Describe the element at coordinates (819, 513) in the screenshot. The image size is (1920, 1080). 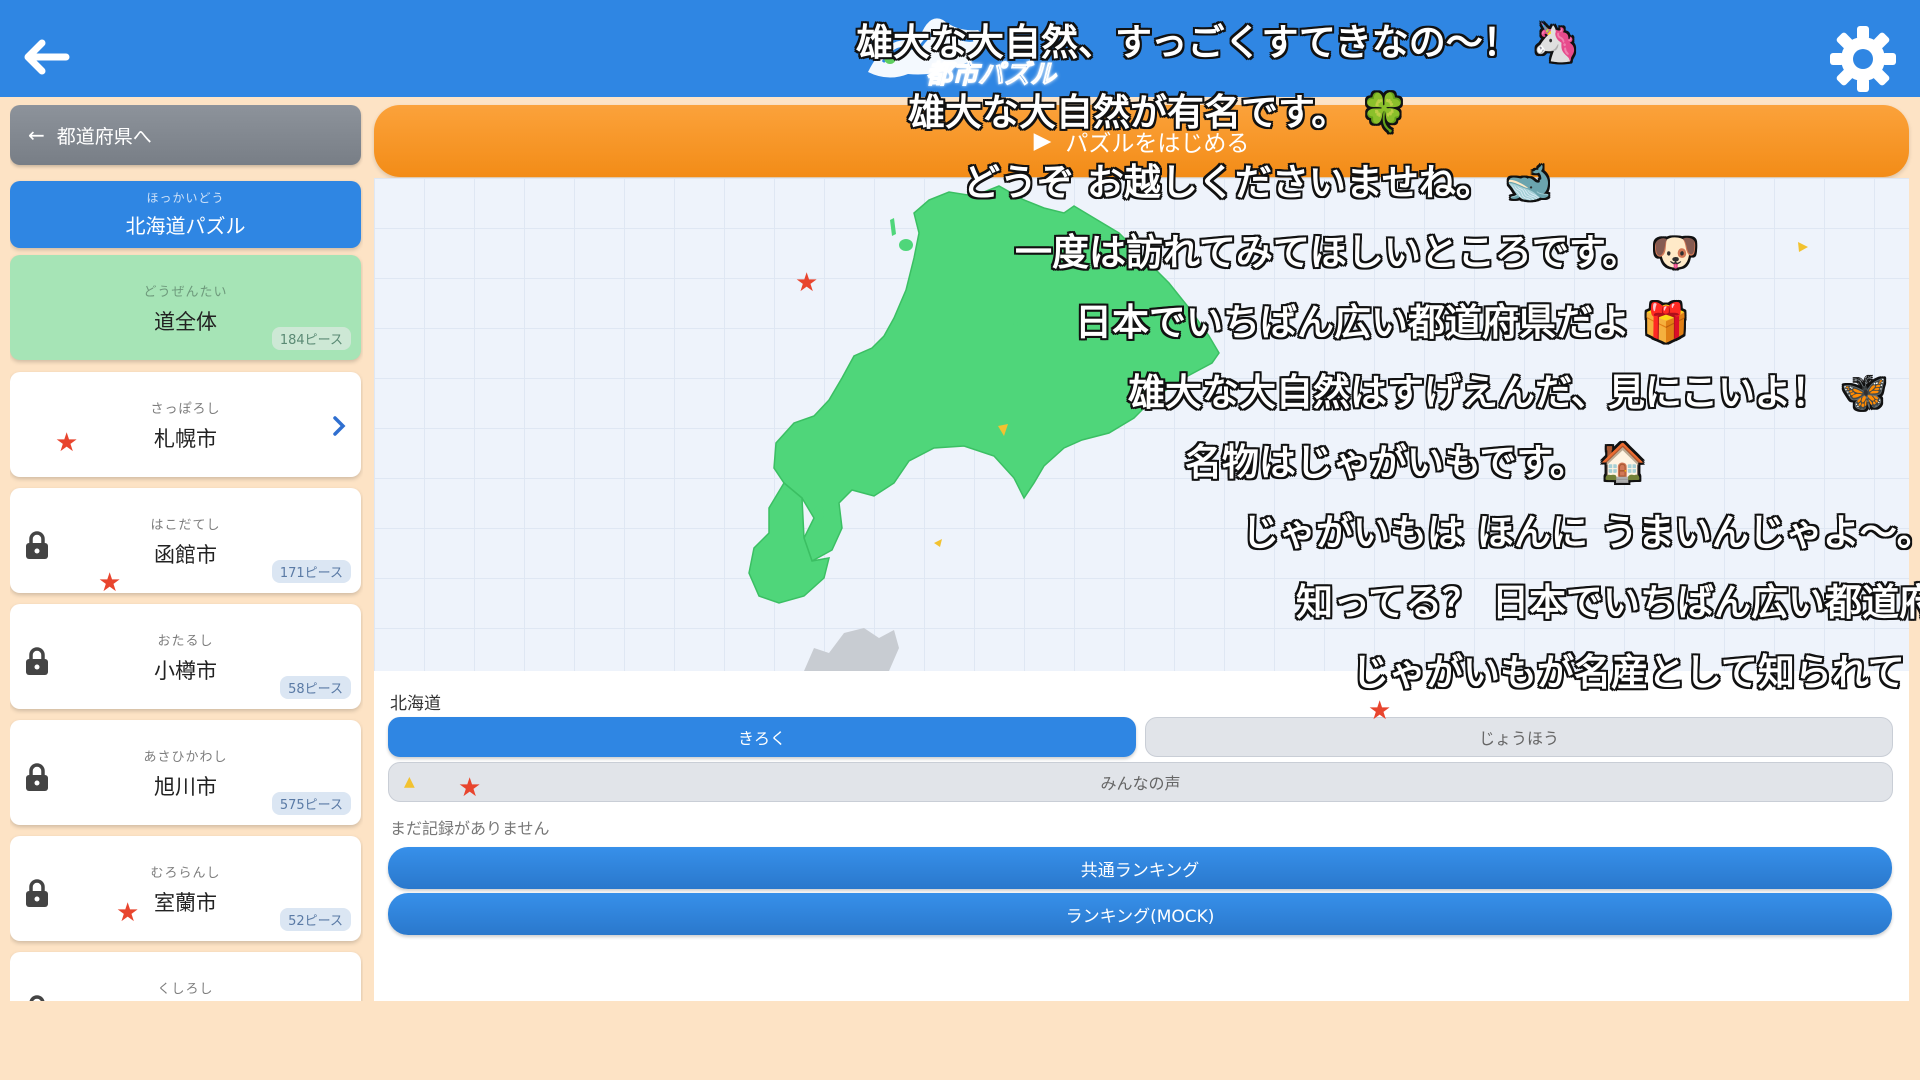
I see `okushiri-island-shape` at that location.